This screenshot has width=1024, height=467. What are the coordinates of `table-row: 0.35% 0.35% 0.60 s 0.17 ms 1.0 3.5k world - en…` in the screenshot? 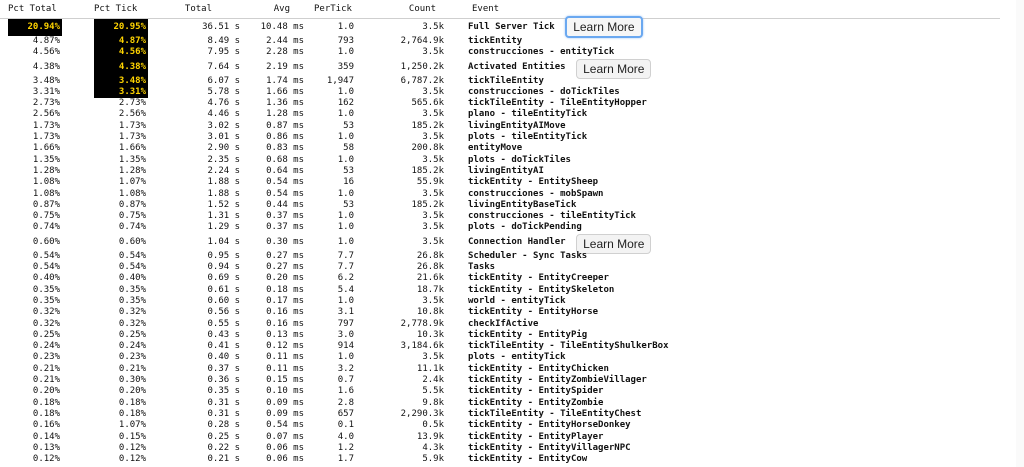 It's located at (500, 301).